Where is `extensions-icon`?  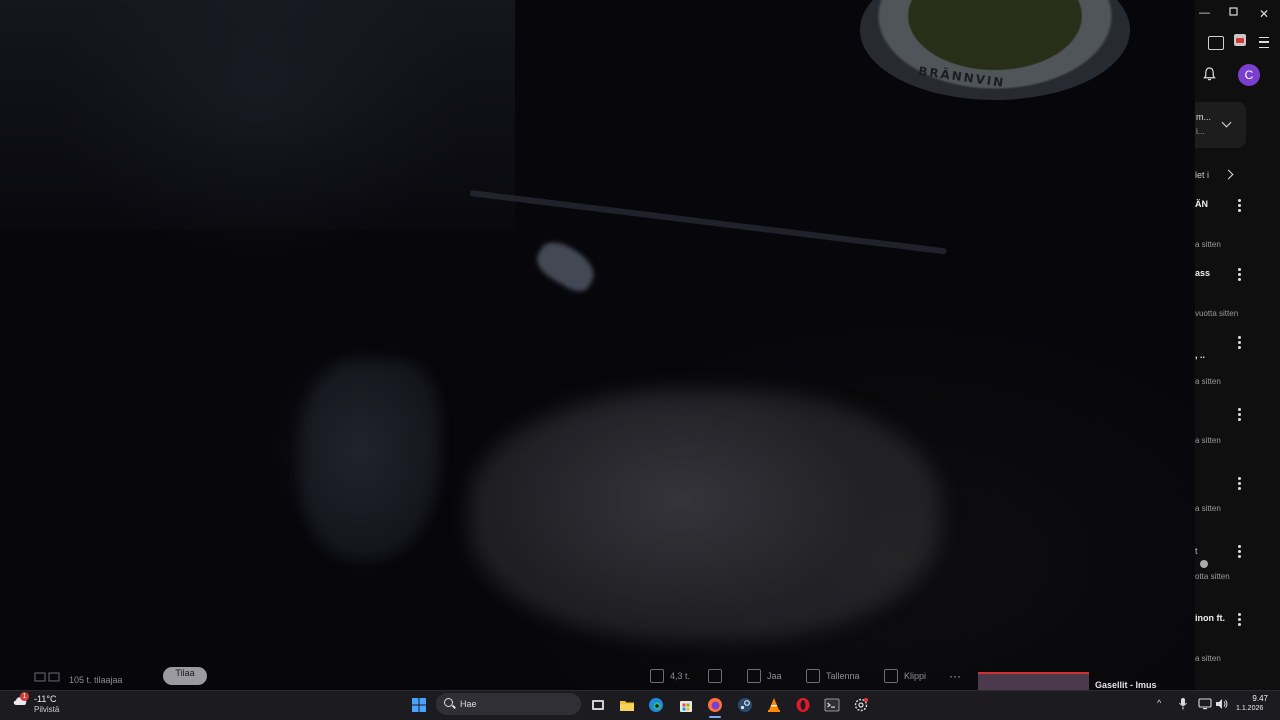
extensions-icon is located at coordinates (1216, 43).